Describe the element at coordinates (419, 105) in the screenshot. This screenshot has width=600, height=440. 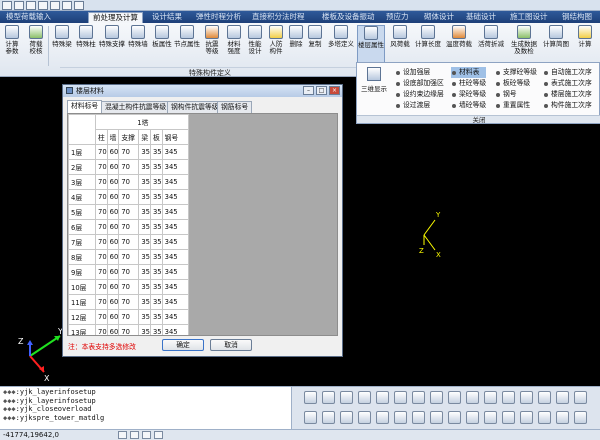
I see `menu-item-transition-layer: 设过渡层` at that location.